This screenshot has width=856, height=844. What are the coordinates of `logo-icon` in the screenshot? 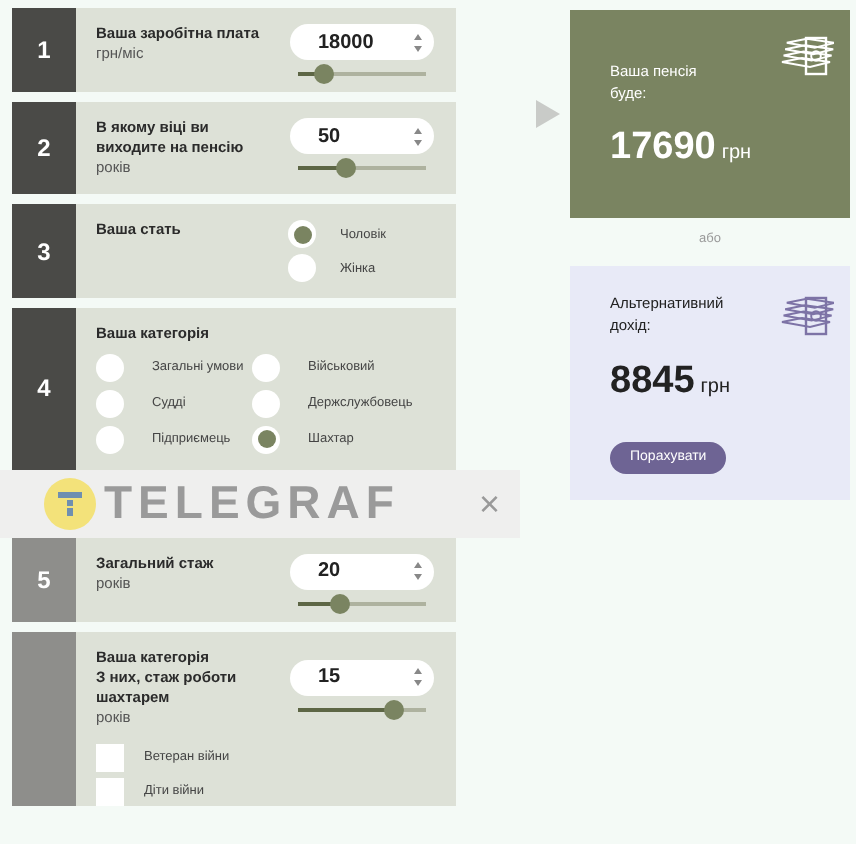 It's located at (70, 503).